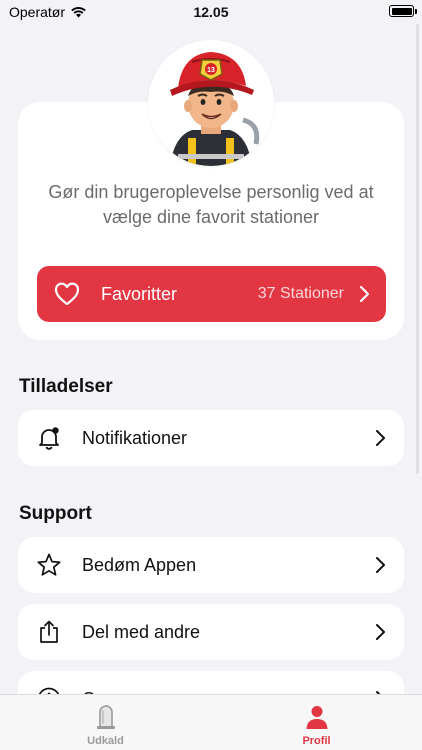 The image size is (422, 750). I want to click on favorites-count: 37 Stationer, so click(300, 293).